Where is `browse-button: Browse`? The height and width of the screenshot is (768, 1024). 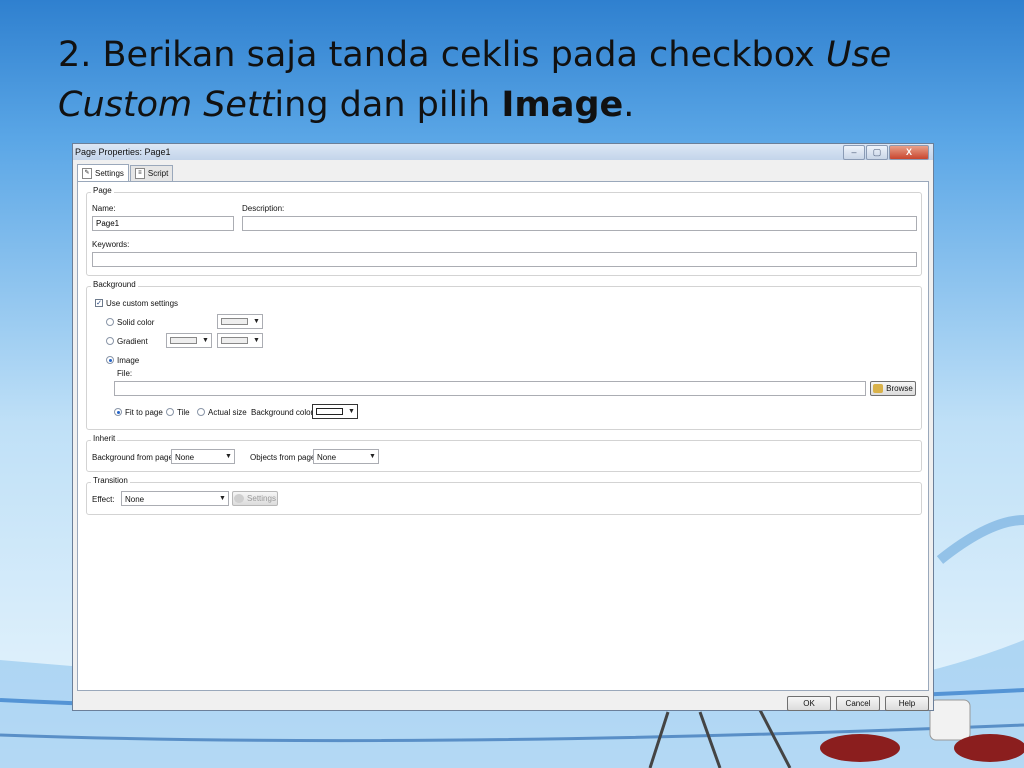 browse-button: Browse is located at coordinates (893, 388).